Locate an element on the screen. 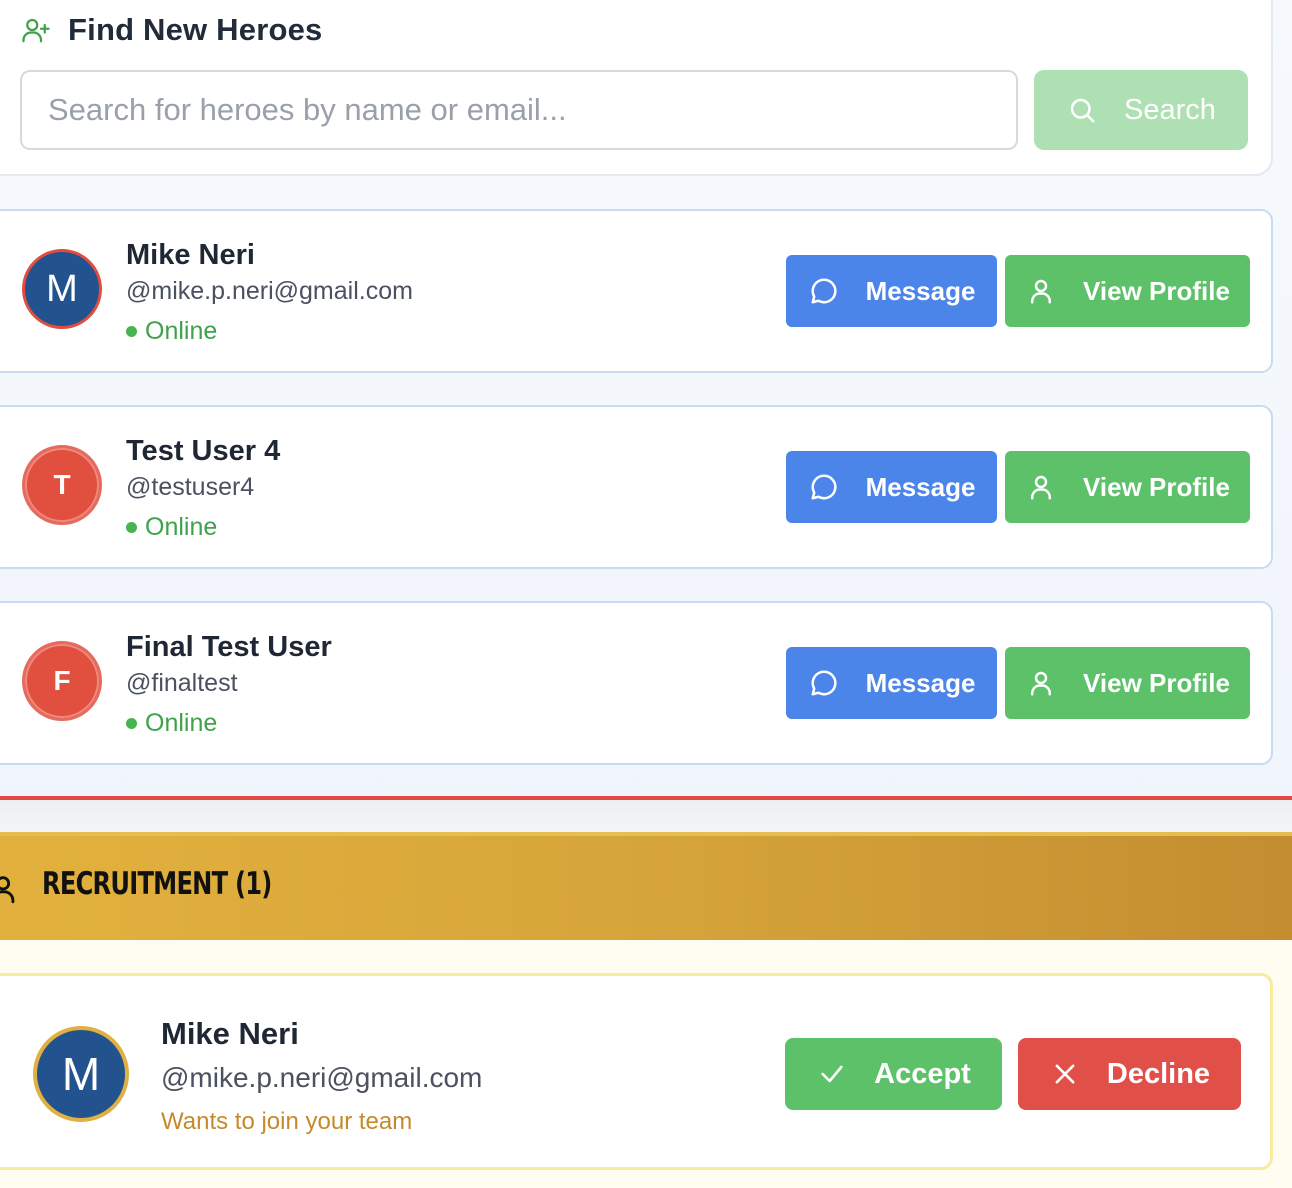 Image resolution: width=1292 pixels, height=1188 pixels. hero-handle: @mike.p.neri@gmail.com is located at coordinates (269, 291).